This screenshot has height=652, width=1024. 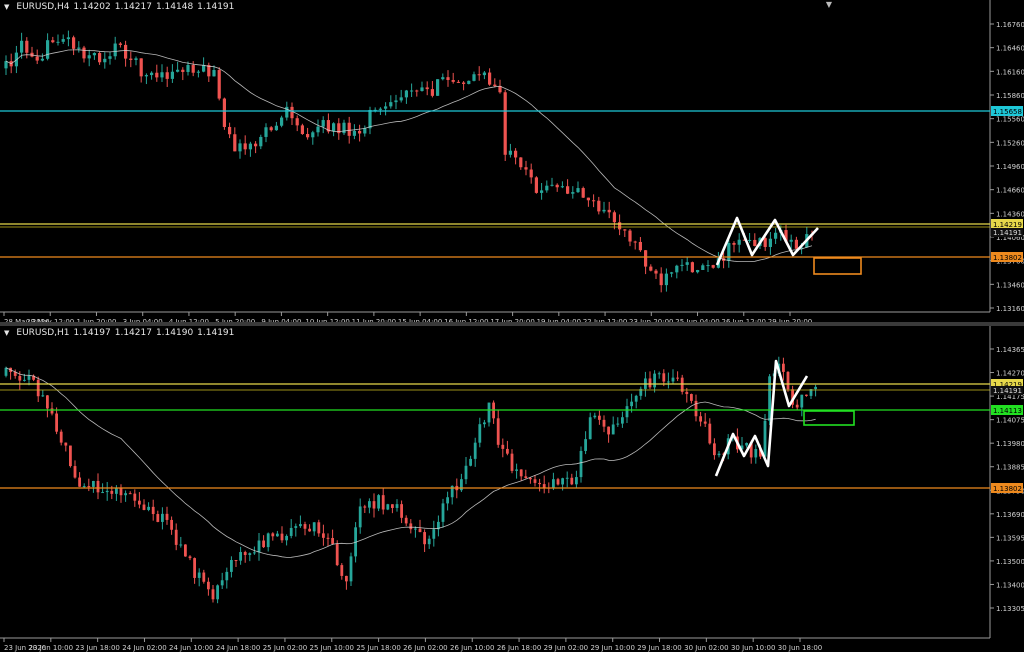 What do you see at coordinates (519, 648) in the screenshot?
I see `h1-time-tick-label: 26 Jun 18:00` at bounding box center [519, 648].